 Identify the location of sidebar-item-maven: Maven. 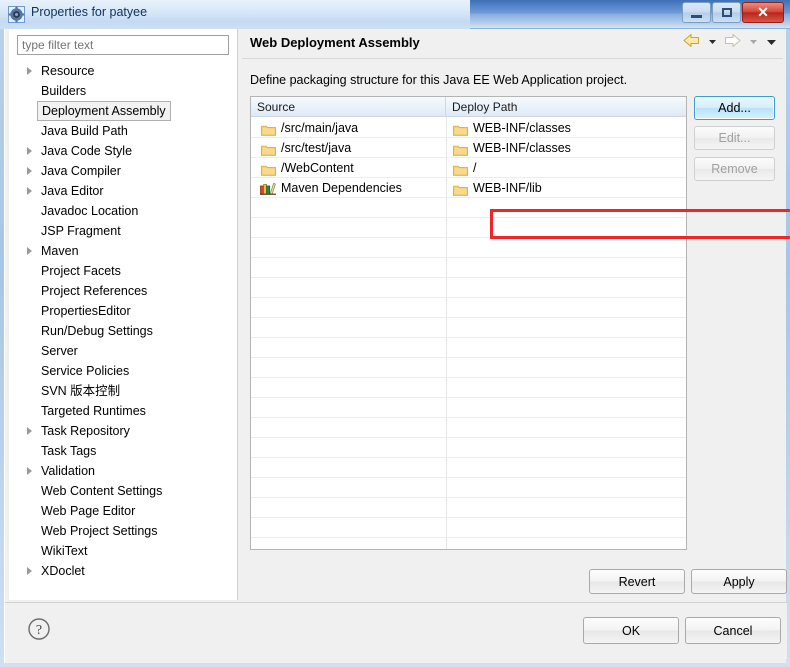
(123, 251).